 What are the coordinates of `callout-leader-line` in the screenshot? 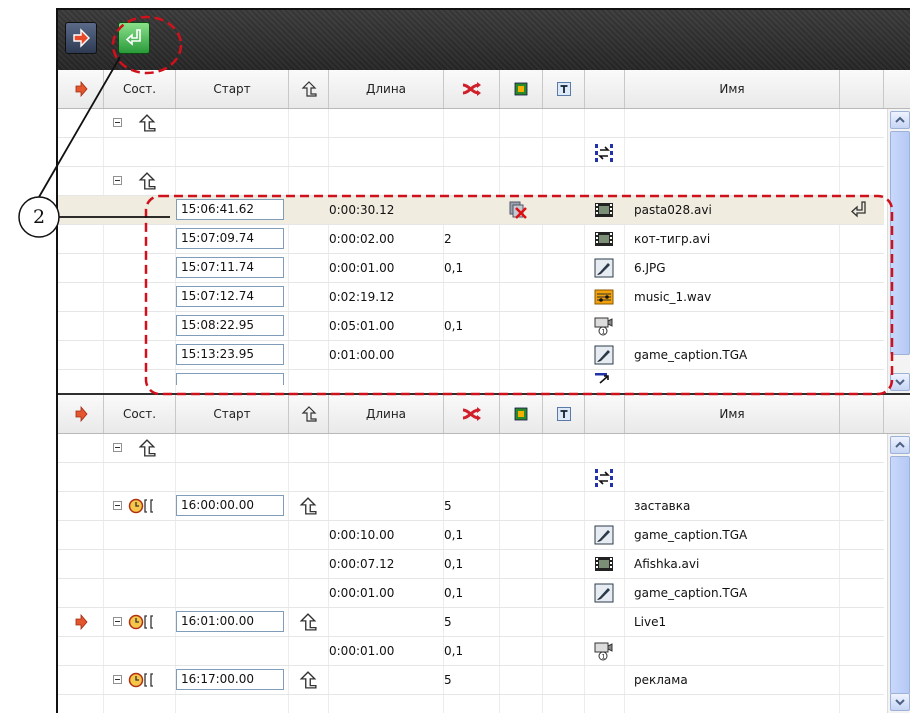 It's located at (79, 127).